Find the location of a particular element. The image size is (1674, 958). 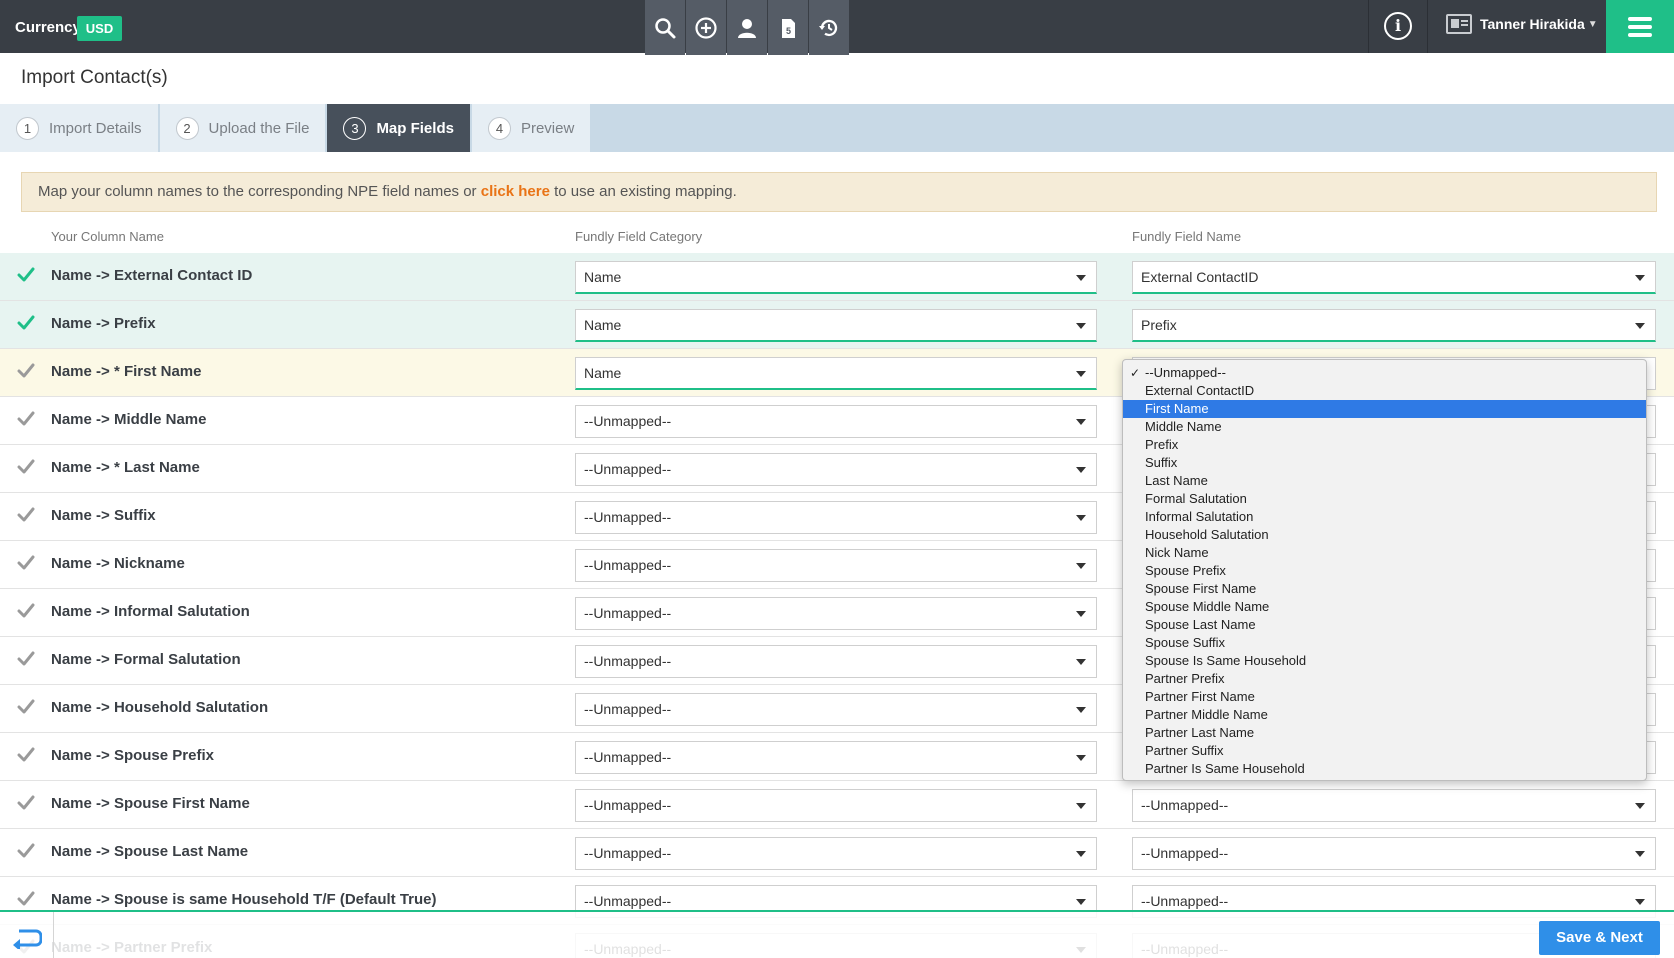

dropdown-option: Partner Prefix is located at coordinates (1384, 679).